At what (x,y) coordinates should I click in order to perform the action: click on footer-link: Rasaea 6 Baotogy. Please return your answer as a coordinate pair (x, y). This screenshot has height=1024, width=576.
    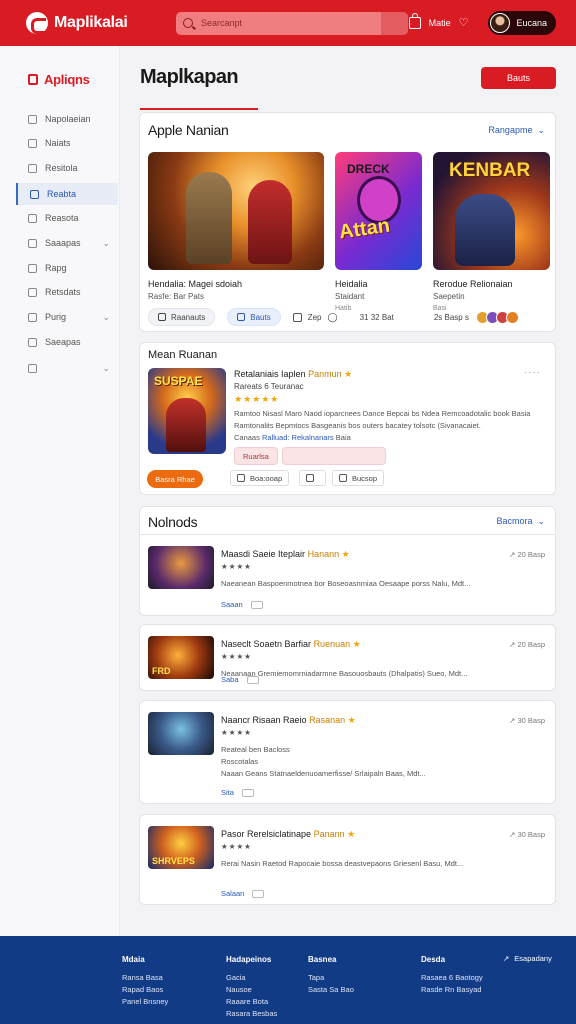
    Looking at the image, I should click on (452, 978).